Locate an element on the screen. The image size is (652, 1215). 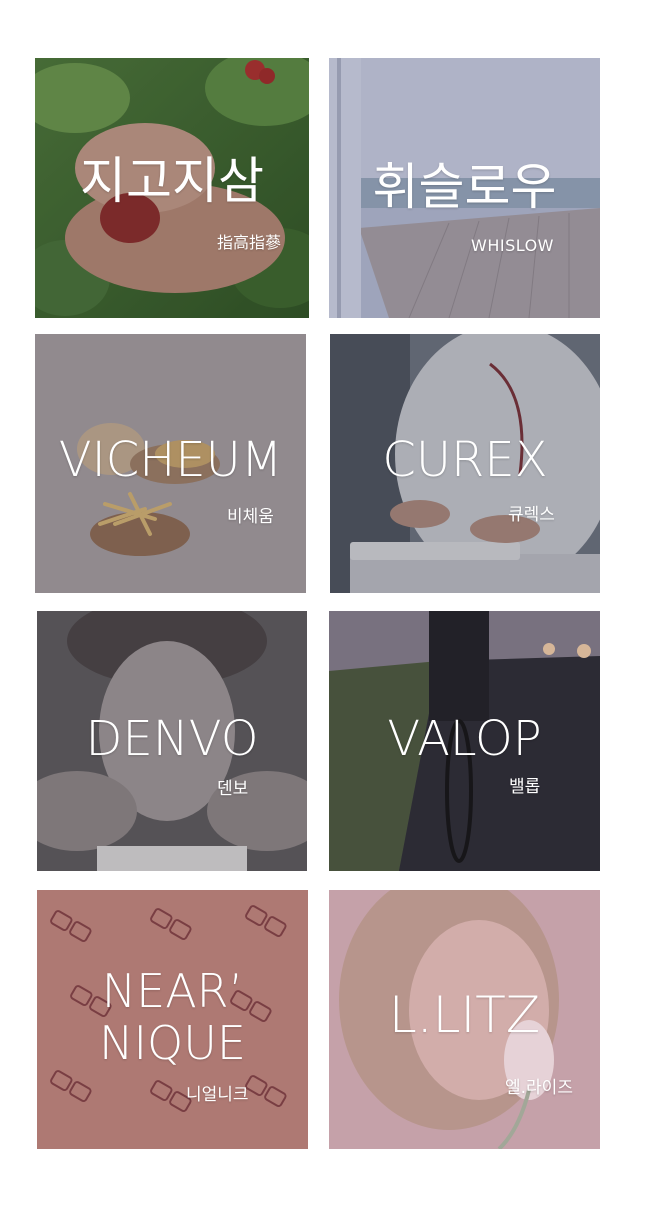
brand-tile-valop: VALOP 밸롭 is located at coordinates (464, 741).